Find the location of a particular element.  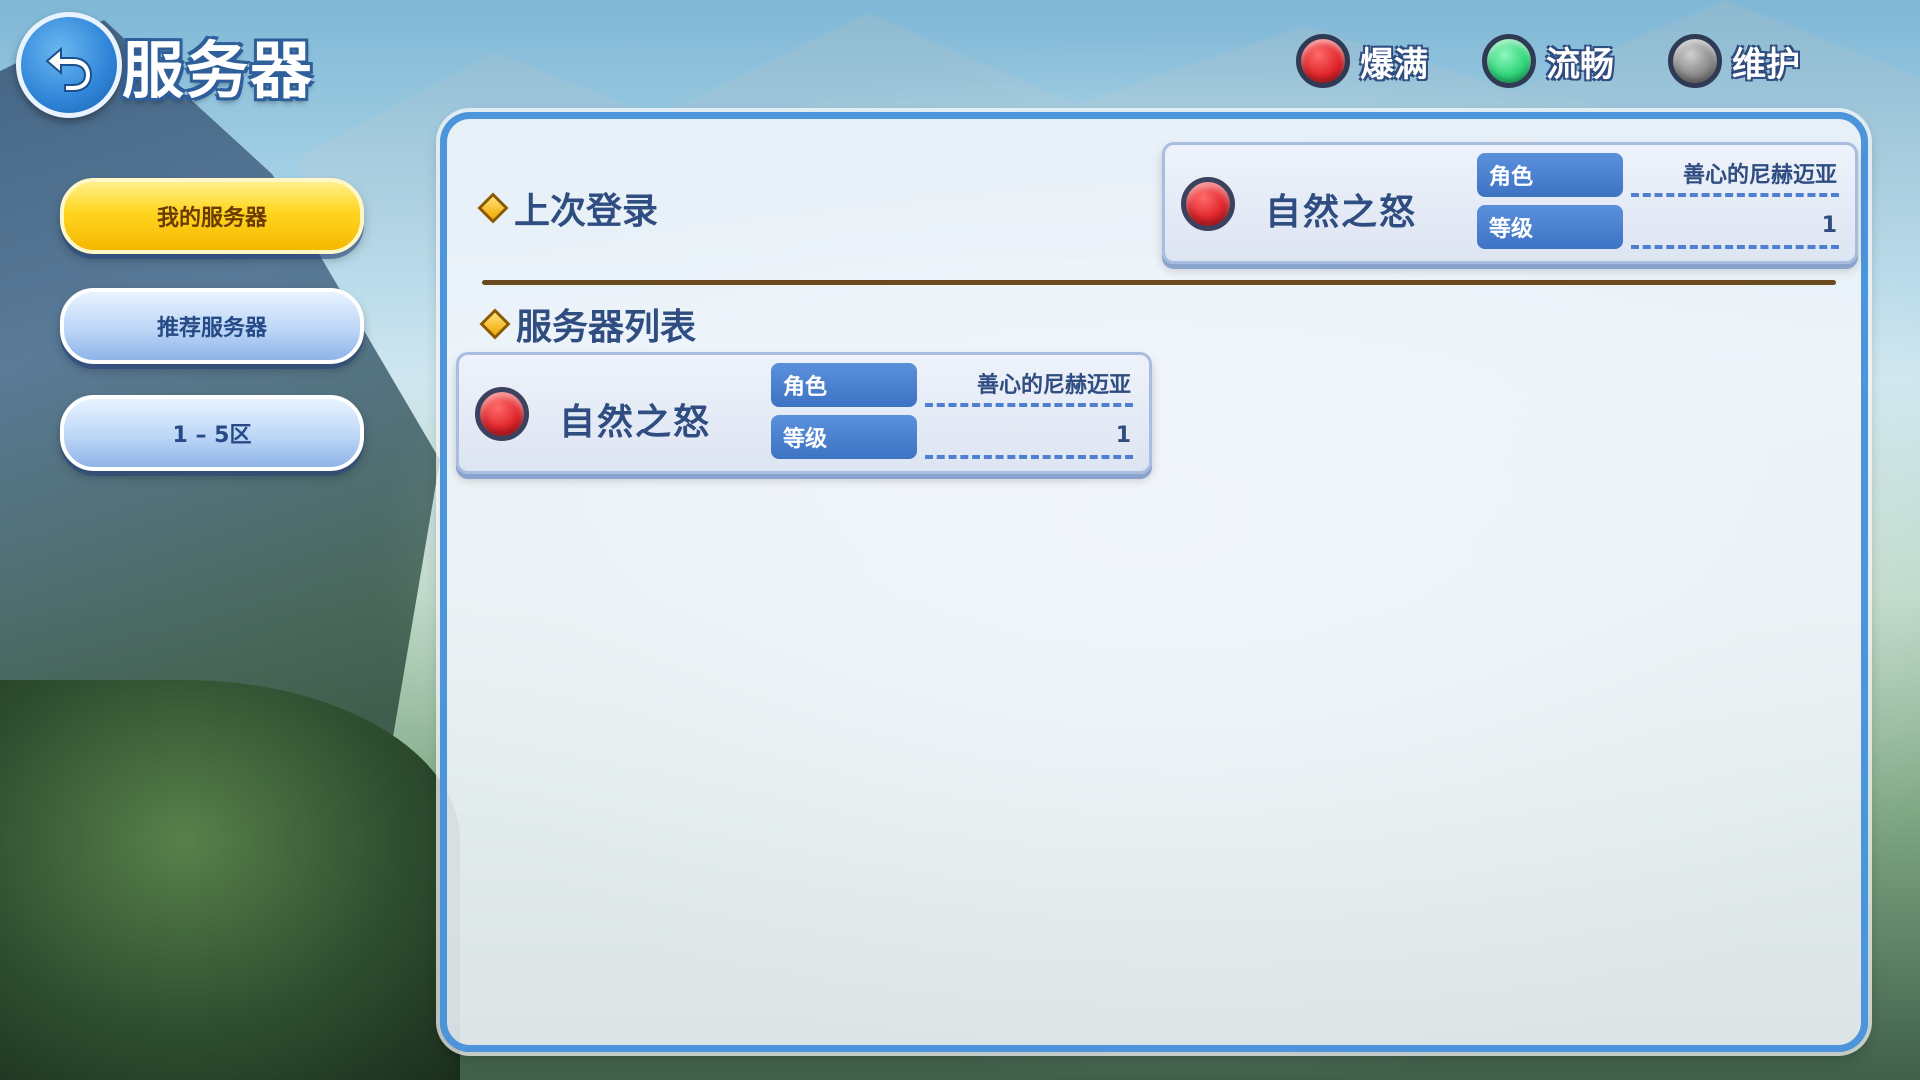

status-smooth-icon is located at coordinates (1509, 61).